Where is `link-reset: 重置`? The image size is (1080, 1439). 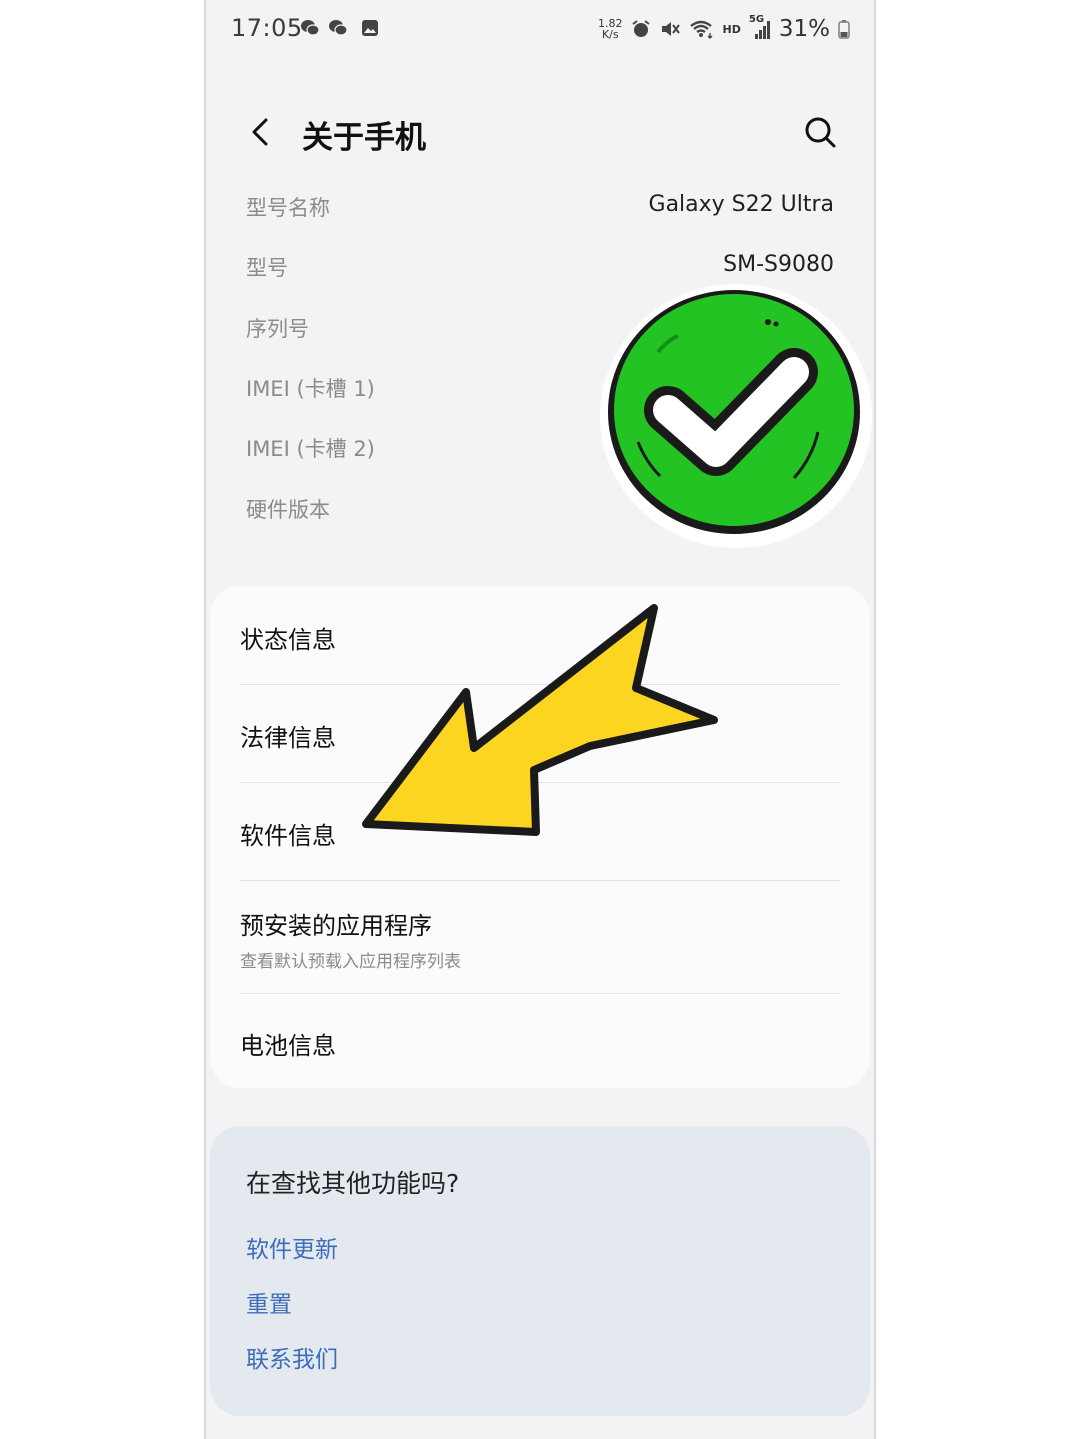 link-reset: 重置 is located at coordinates (269, 1302).